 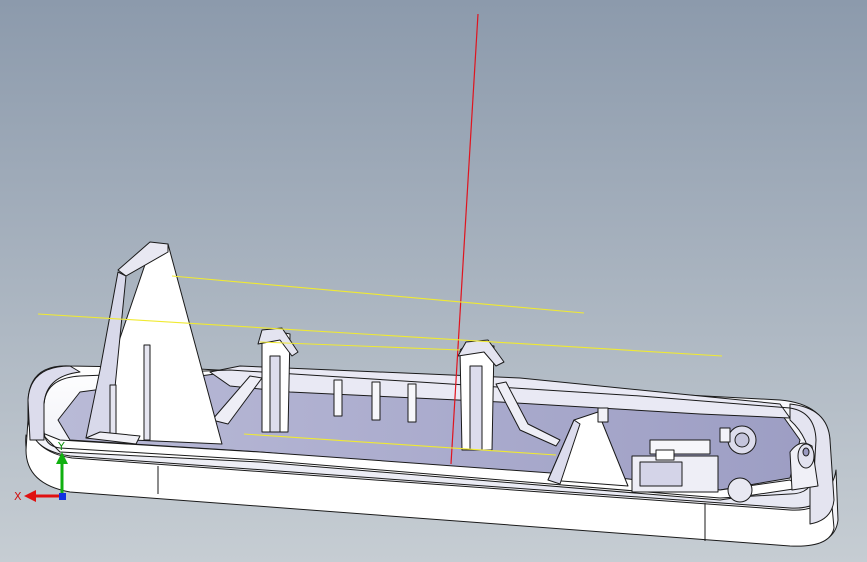 What do you see at coordinates (476, 408) in the screenshot?
I see `right-post-inner` at bounding box center [476, 408].